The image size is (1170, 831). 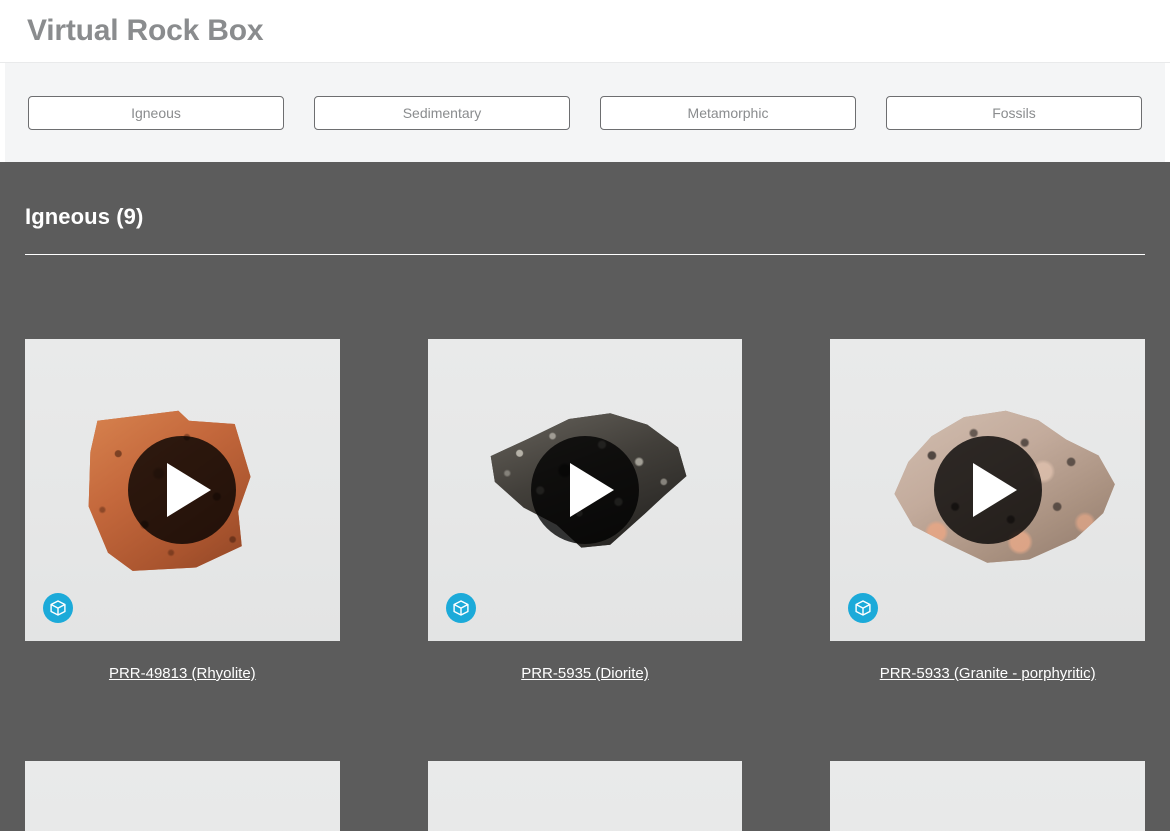 I want to click on rock-link-diorite: PRR-5935 (Diorite), so click(x=585, y=674).